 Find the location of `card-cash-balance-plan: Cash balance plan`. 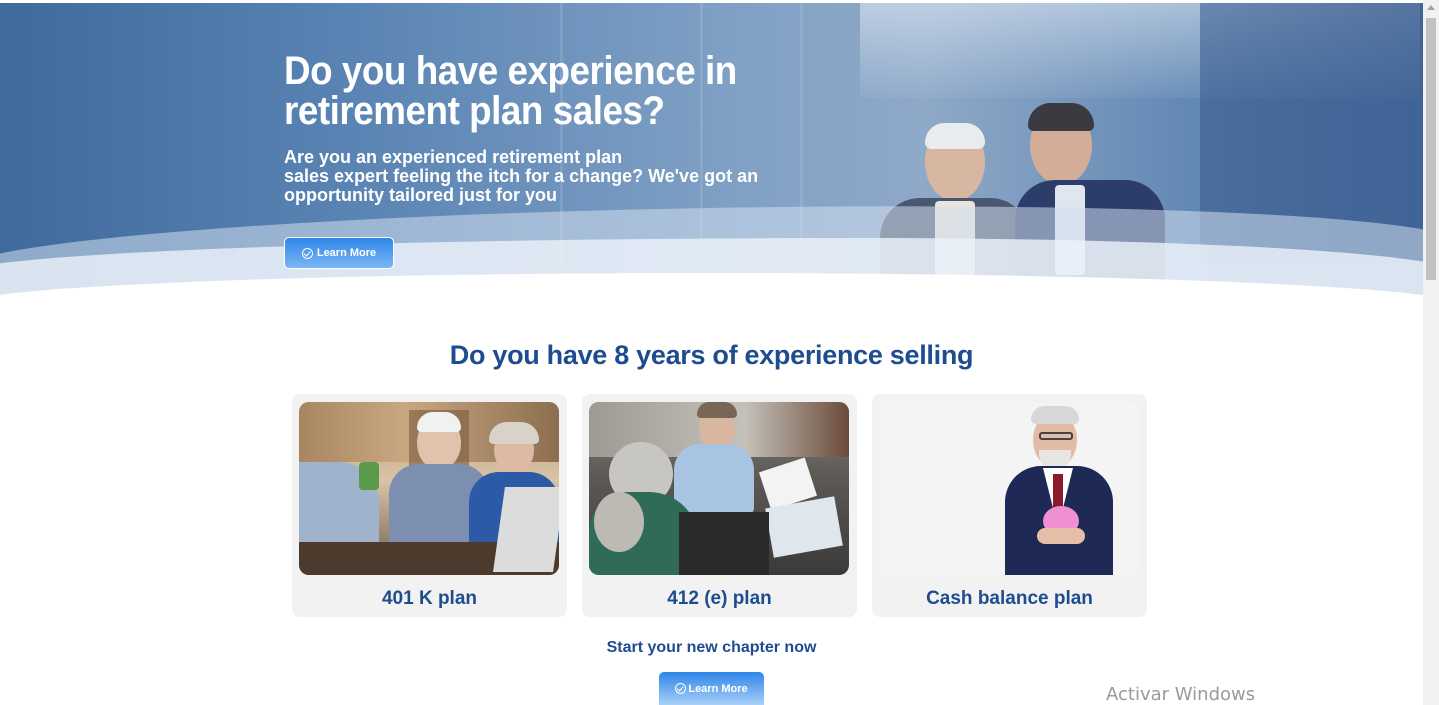

card-cash-balance-plan: Cash balance plan is located at coordinates (1009, 505).